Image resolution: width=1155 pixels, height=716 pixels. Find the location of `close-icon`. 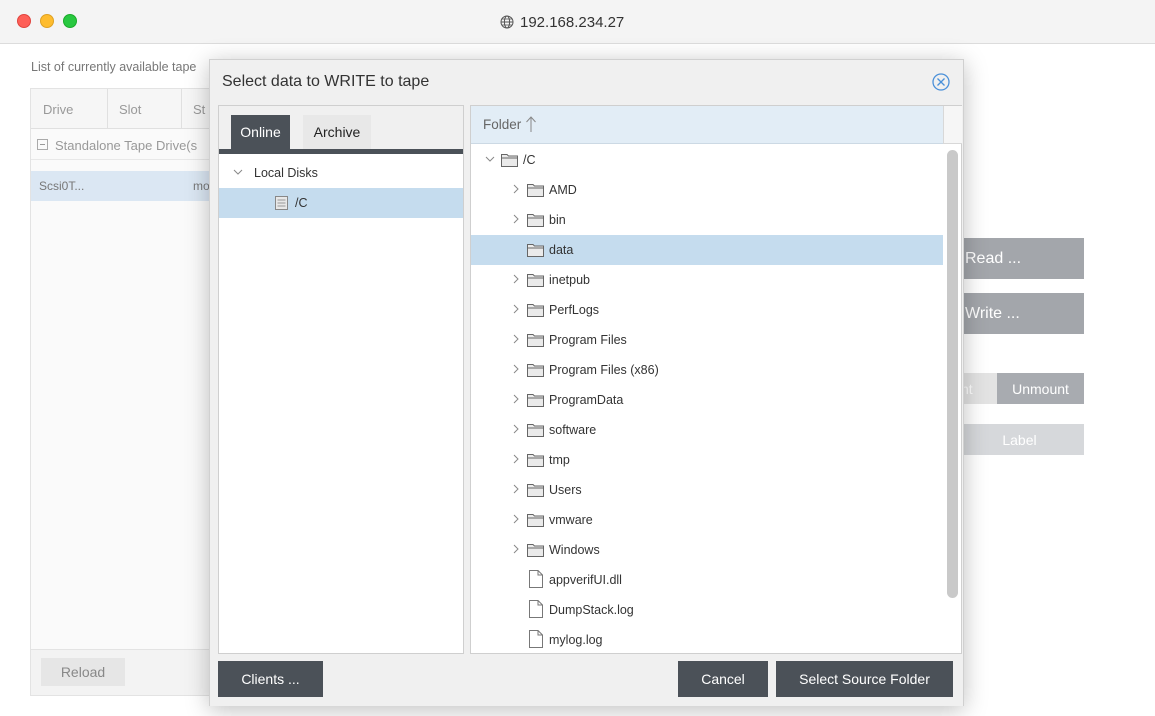

close-icon is located at coordinates (941, 82).